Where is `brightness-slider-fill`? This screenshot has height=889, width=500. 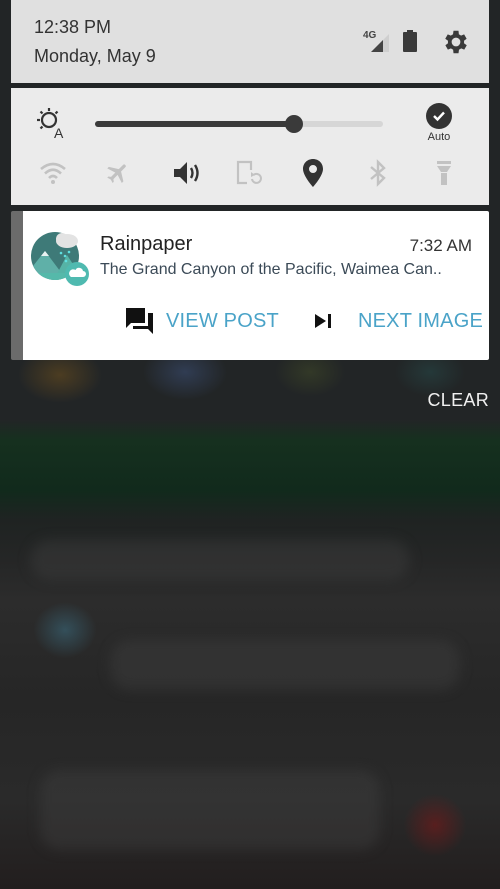 brightness-slider-fill is located at coordinates (194, 124).